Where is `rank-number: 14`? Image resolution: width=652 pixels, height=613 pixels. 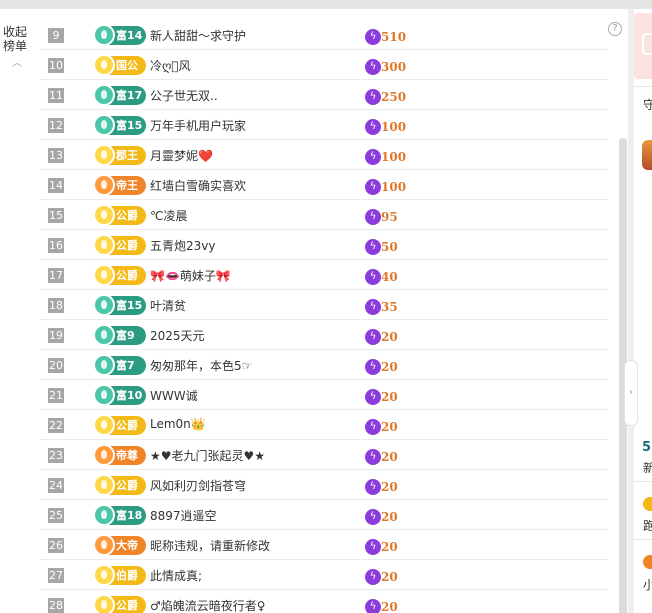
rank-number: 14 is located at coordinates (56, 185).